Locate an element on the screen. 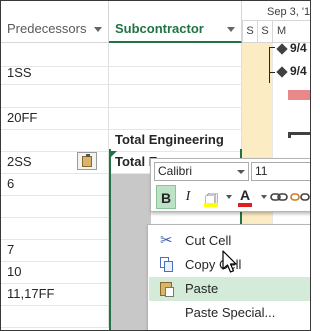 This screenshot has height=331, width=320. summary-bar is located at coordinates (299, 135).